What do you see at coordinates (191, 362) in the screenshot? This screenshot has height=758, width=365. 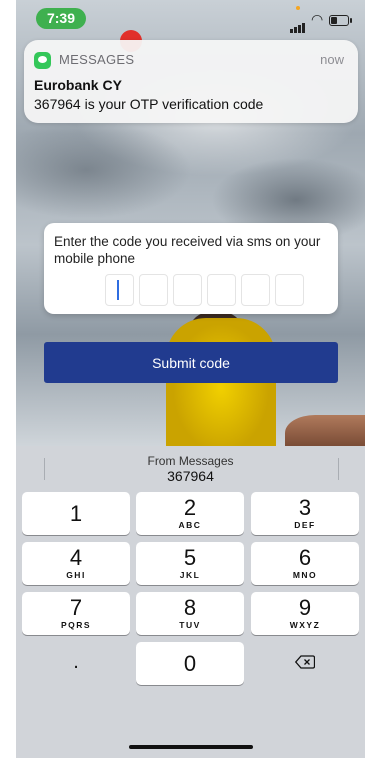 I see `submit-code-button: Submit code` at bounding box center [191, 362].